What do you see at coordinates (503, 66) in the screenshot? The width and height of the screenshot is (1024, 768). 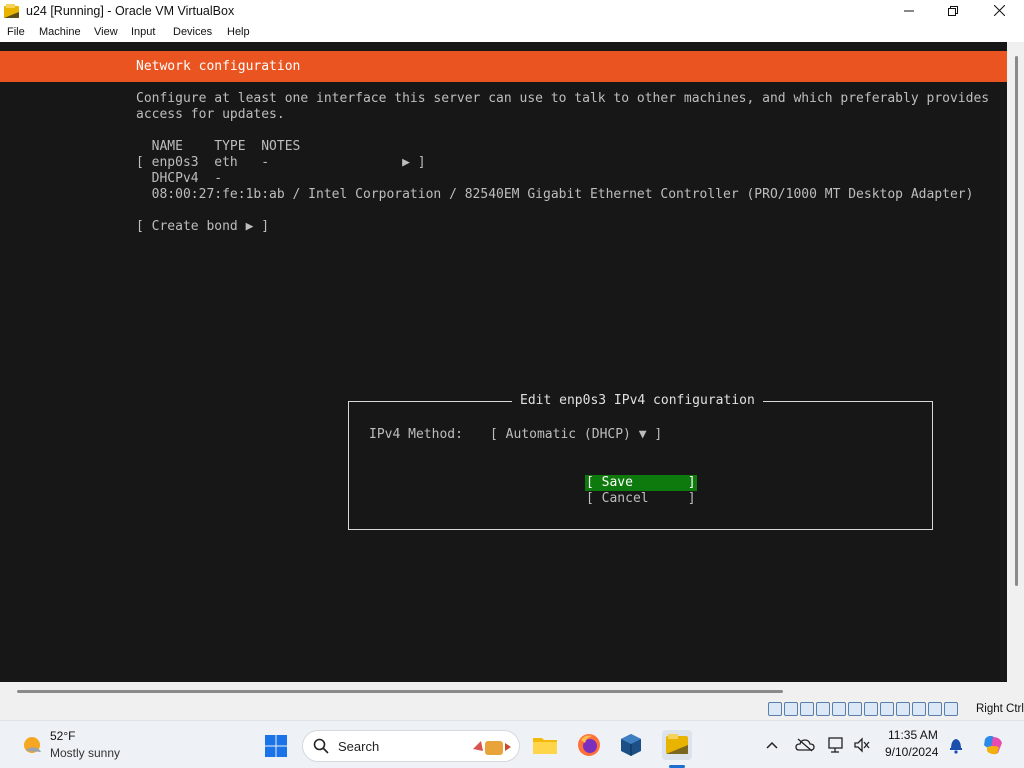 I see `installer-header: Network configuration` at bounding box center [503, 66].